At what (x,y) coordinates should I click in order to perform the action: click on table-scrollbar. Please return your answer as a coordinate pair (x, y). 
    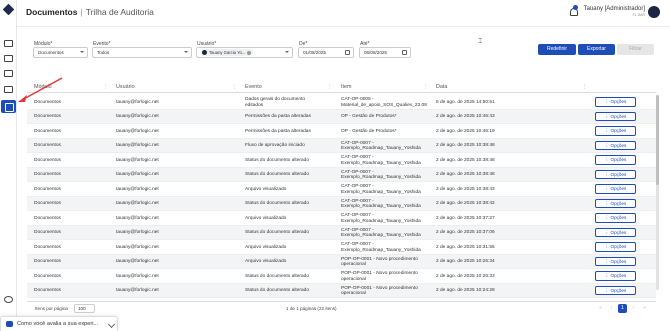
    Looking at the image, I should click on (657, 192).